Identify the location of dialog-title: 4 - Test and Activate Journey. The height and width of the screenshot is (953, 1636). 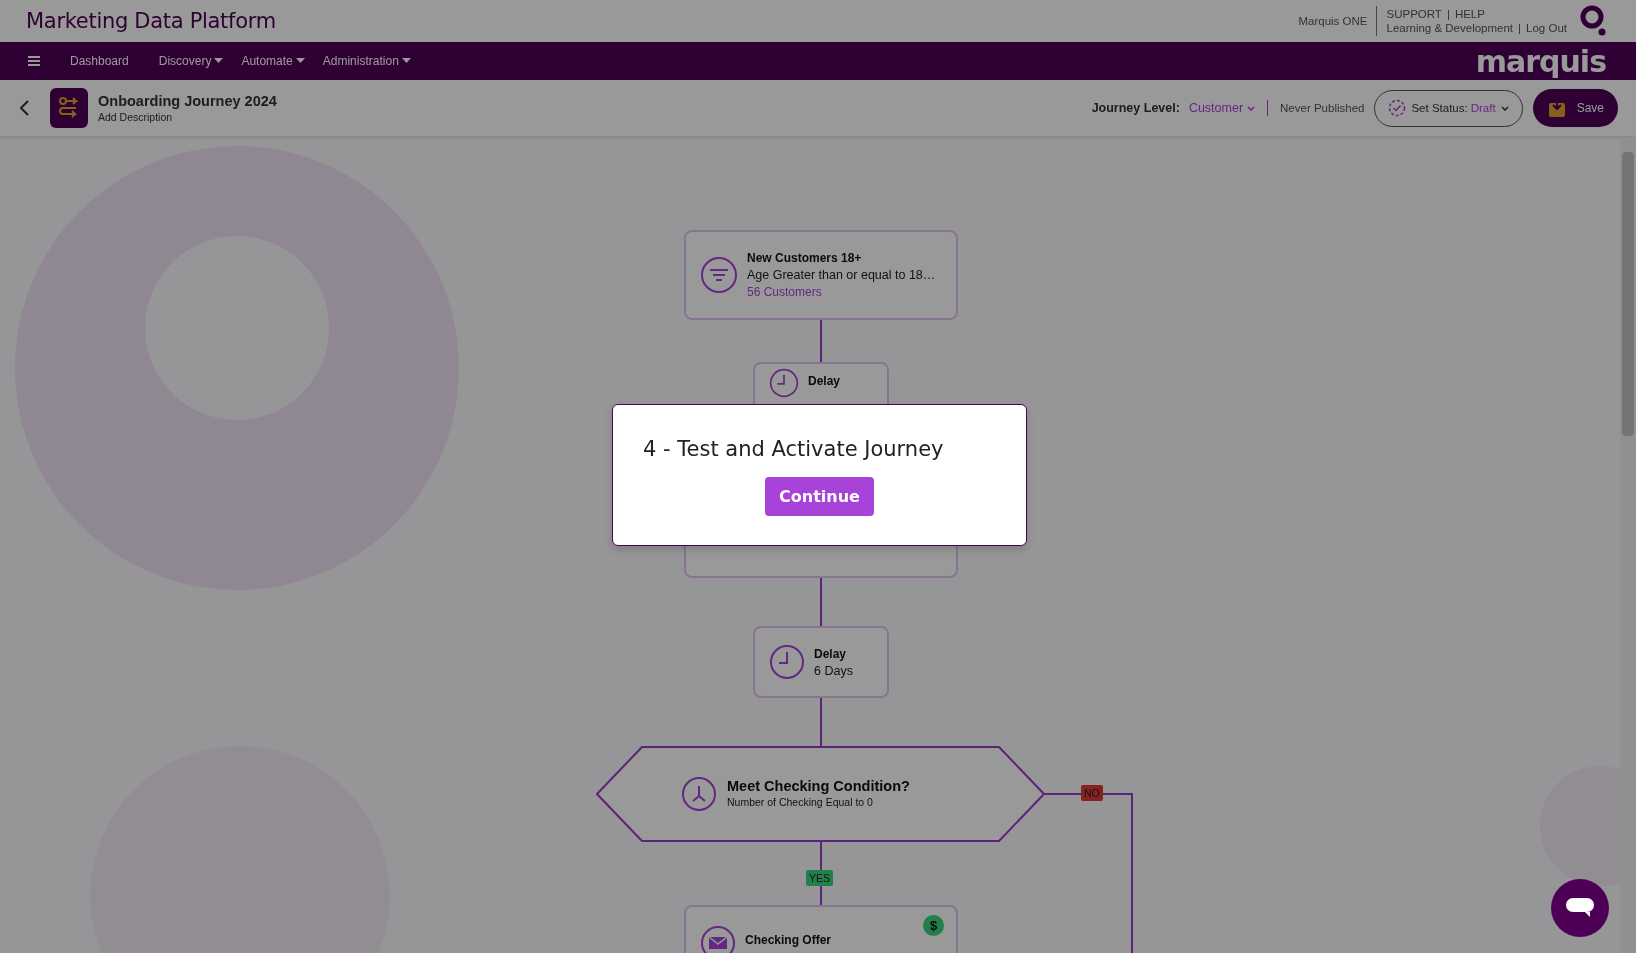
(793, 449).